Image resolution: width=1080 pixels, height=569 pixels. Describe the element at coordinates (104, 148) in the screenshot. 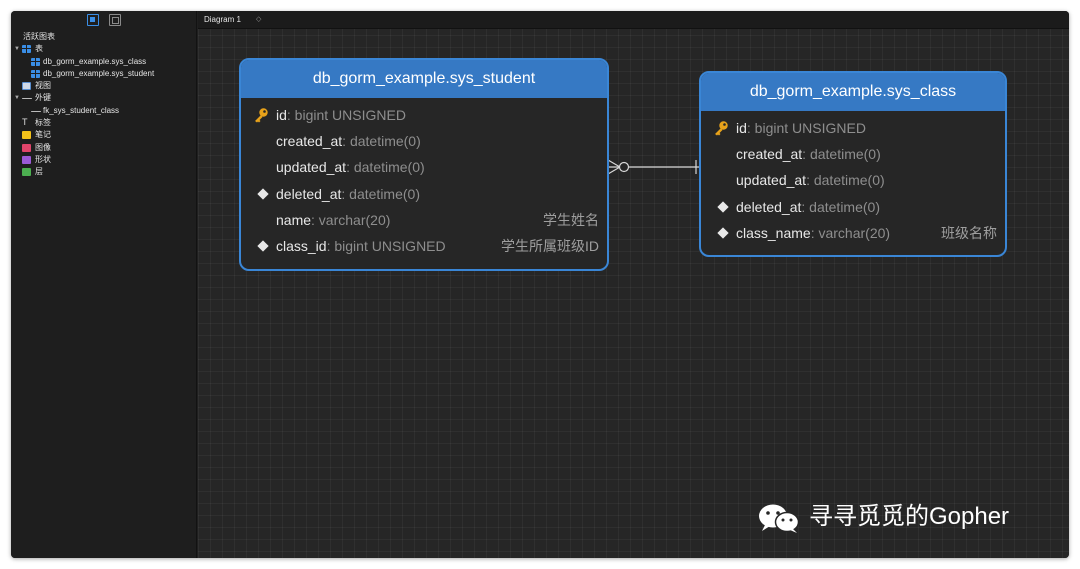

I see `tree-item-images: 图像` at that location.